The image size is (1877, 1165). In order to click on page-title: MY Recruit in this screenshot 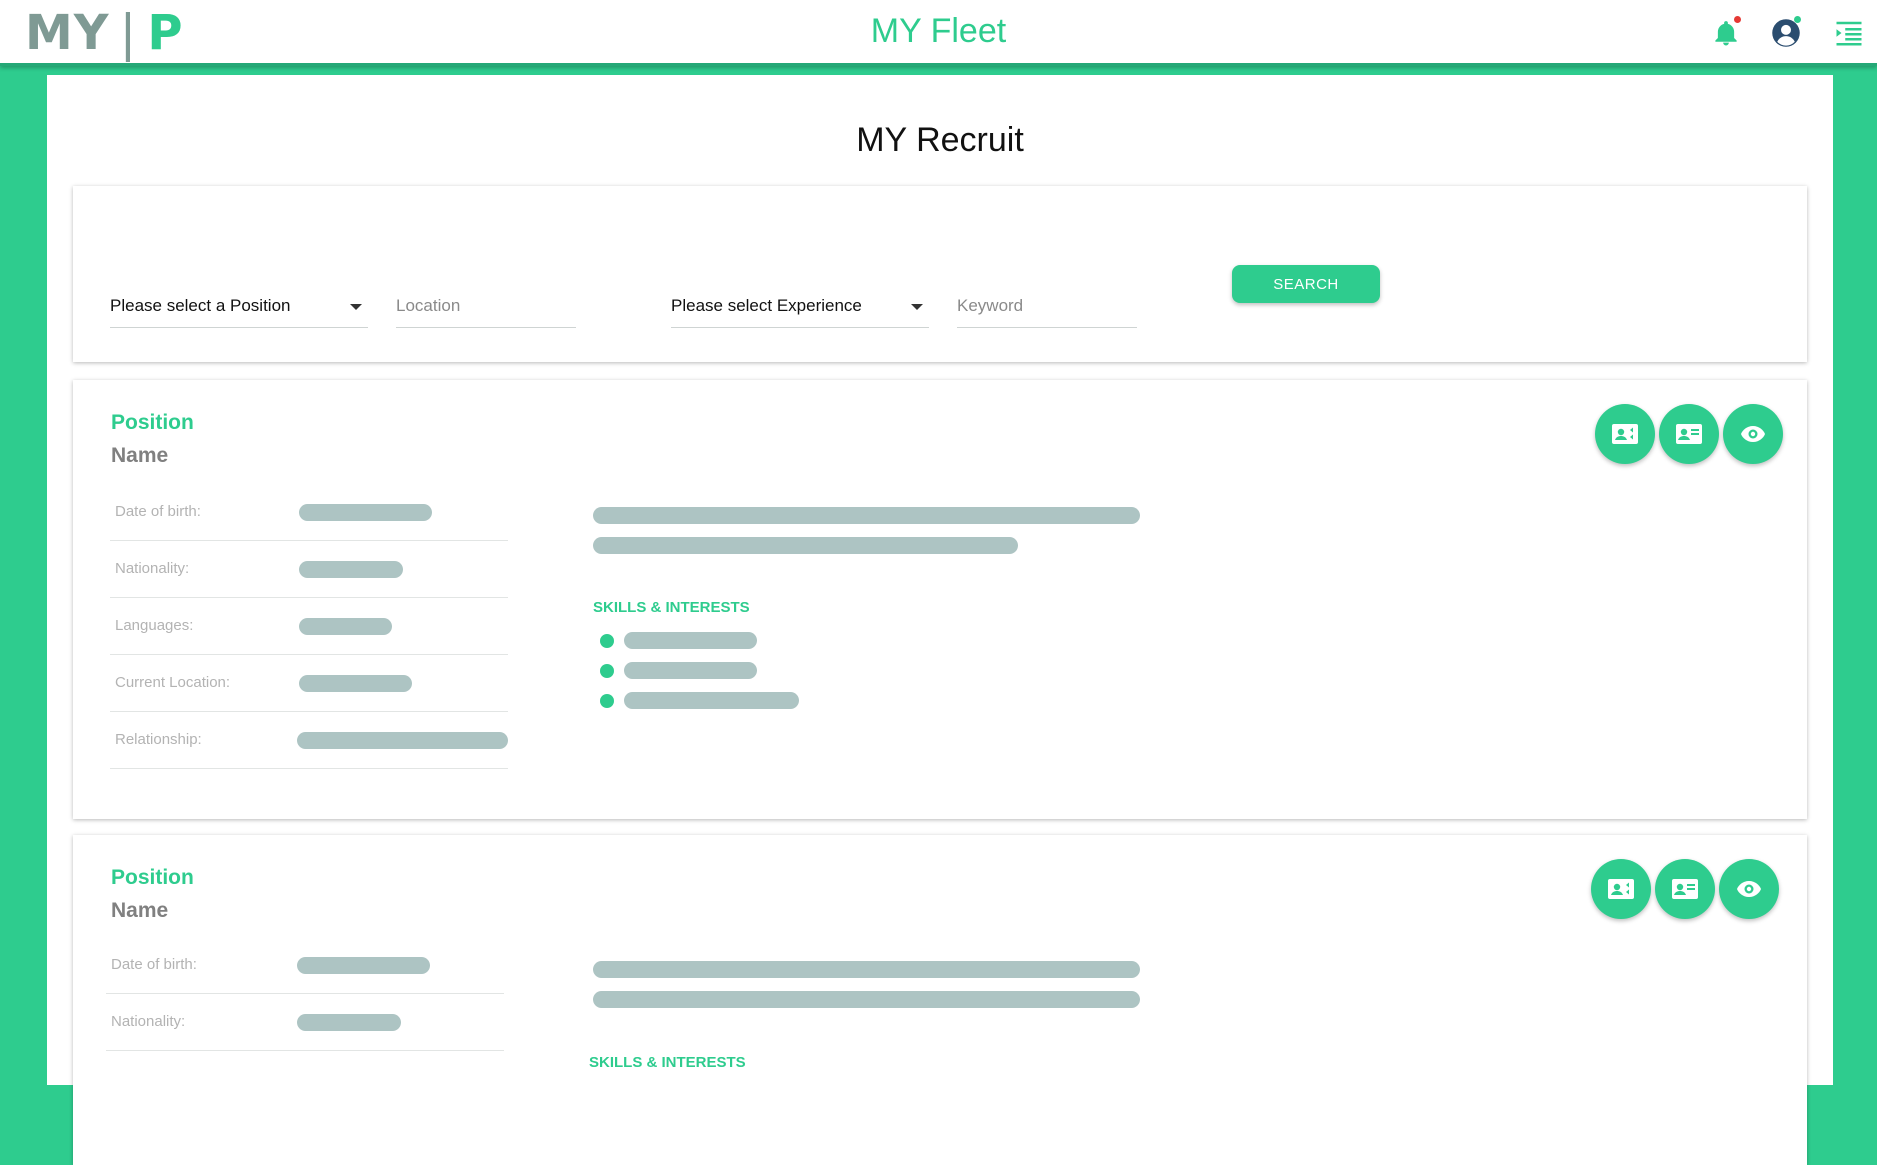, I will do `click(940, 140)`.